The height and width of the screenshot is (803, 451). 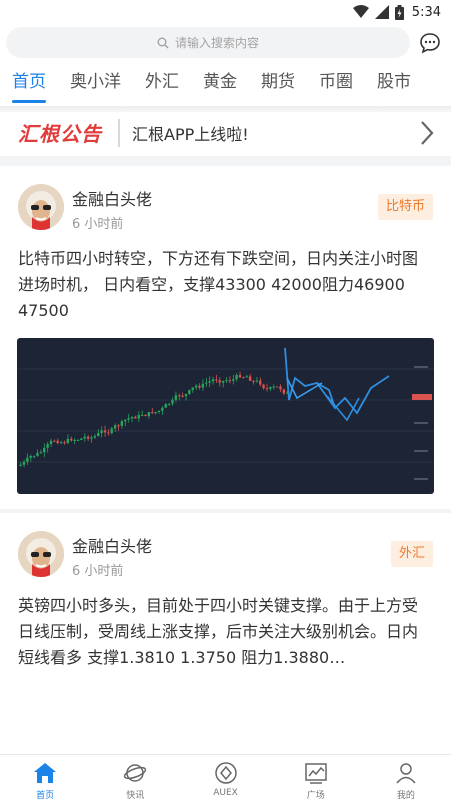 What do you see at coordinates (29, 83) in the screenshot?
I see `tab-home: 首页` at bounding box center [29, 83].